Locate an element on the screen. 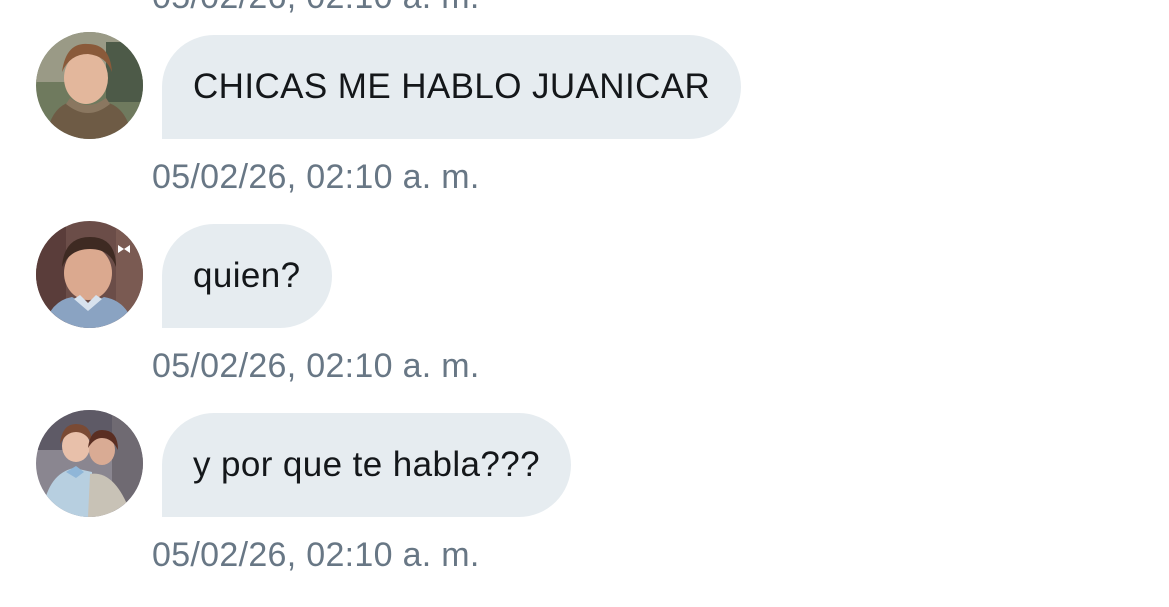 This screenshot has height=607, width=1169. message-text: CHICAS ME HABLO JUANICAR is located at coordinates (452, 86).